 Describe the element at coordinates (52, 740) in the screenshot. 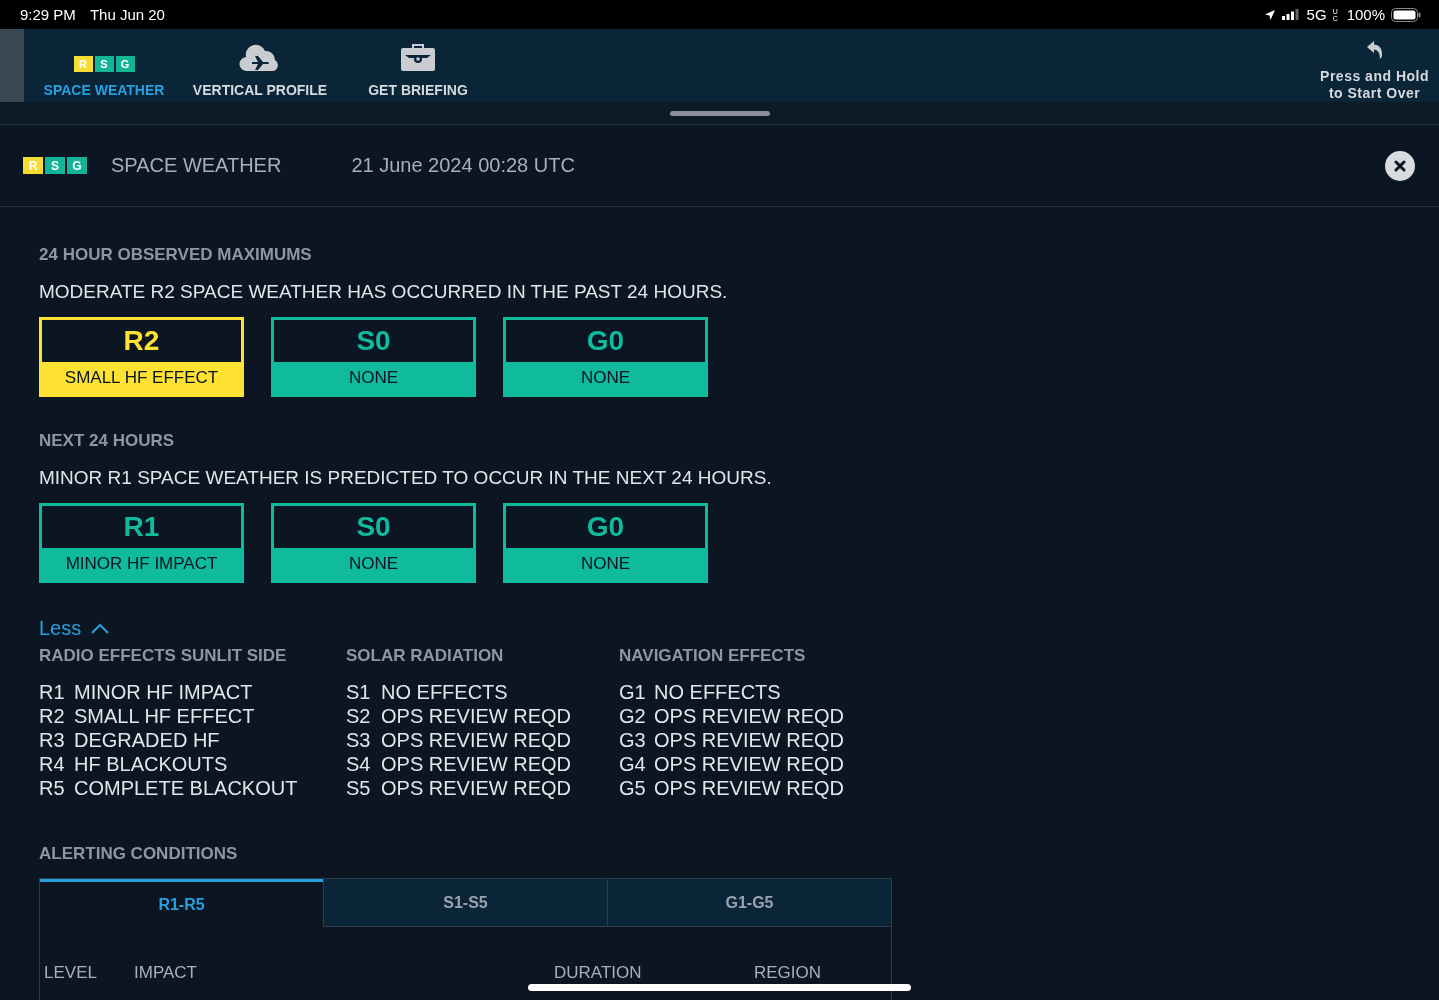

I see `legend-code: R3` at that location.